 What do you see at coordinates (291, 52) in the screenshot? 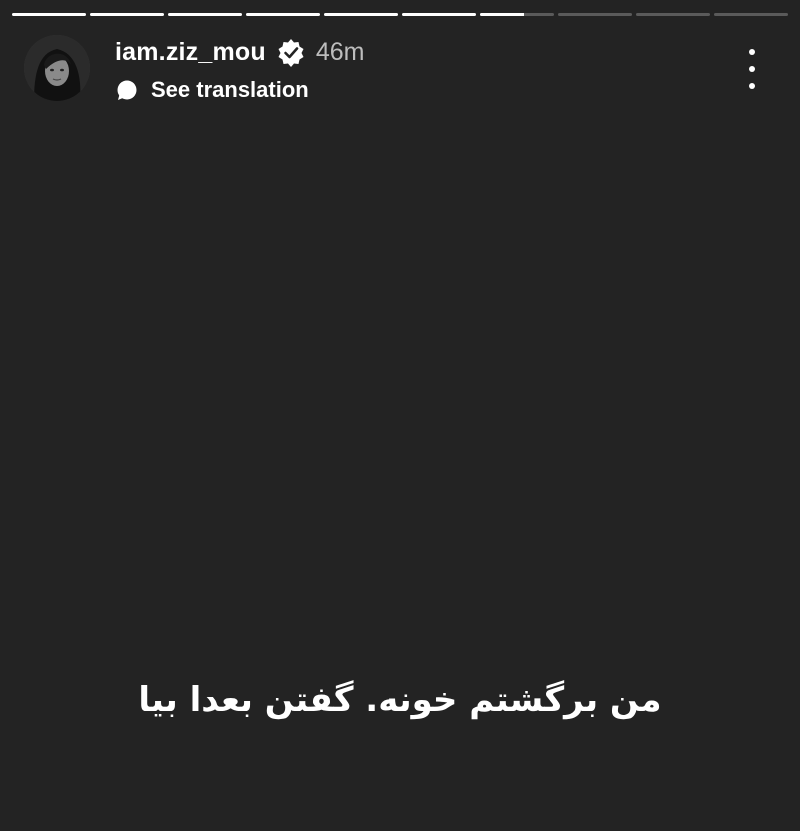
I see `verified-badge-icon` at bounding box center [291, 52].